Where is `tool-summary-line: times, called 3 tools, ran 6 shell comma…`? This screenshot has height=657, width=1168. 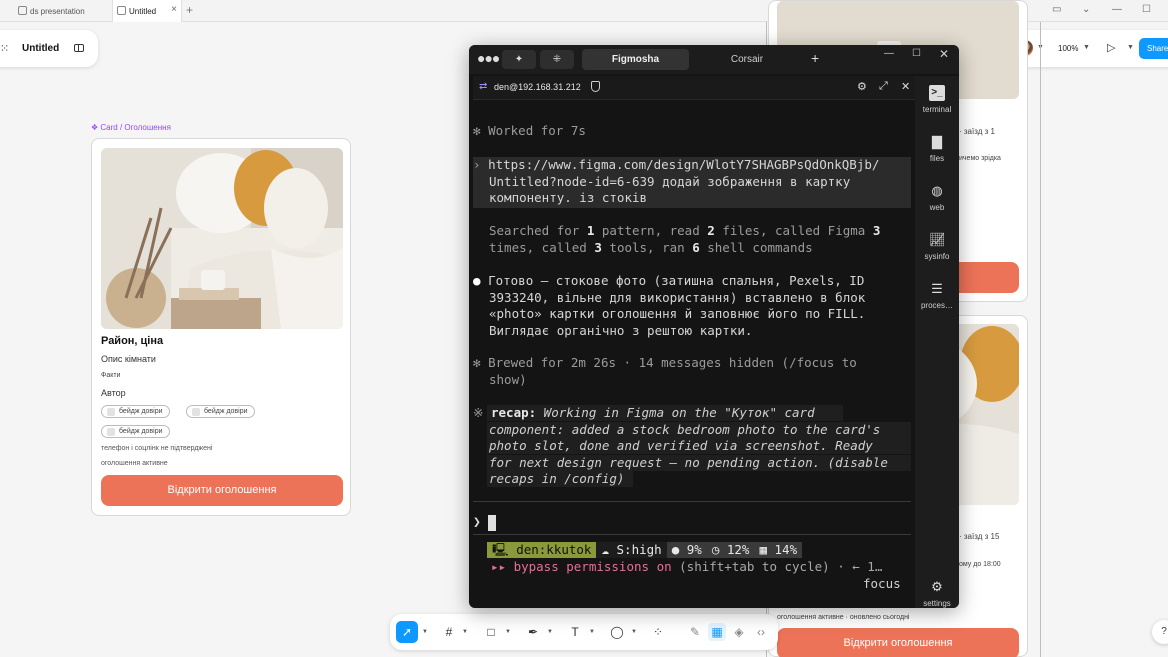
tool-summary-line: times, called 3 tools, ran 6 shell comma… is located at coordinates (651, 247).